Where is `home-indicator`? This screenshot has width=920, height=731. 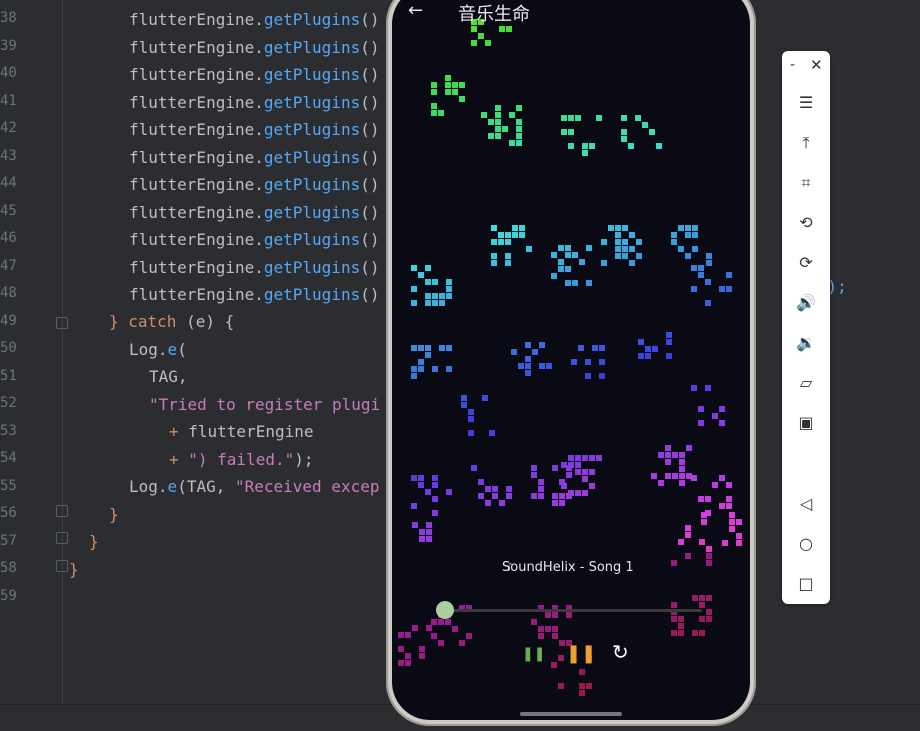
home-indicator is located at coordinates (571, 714).